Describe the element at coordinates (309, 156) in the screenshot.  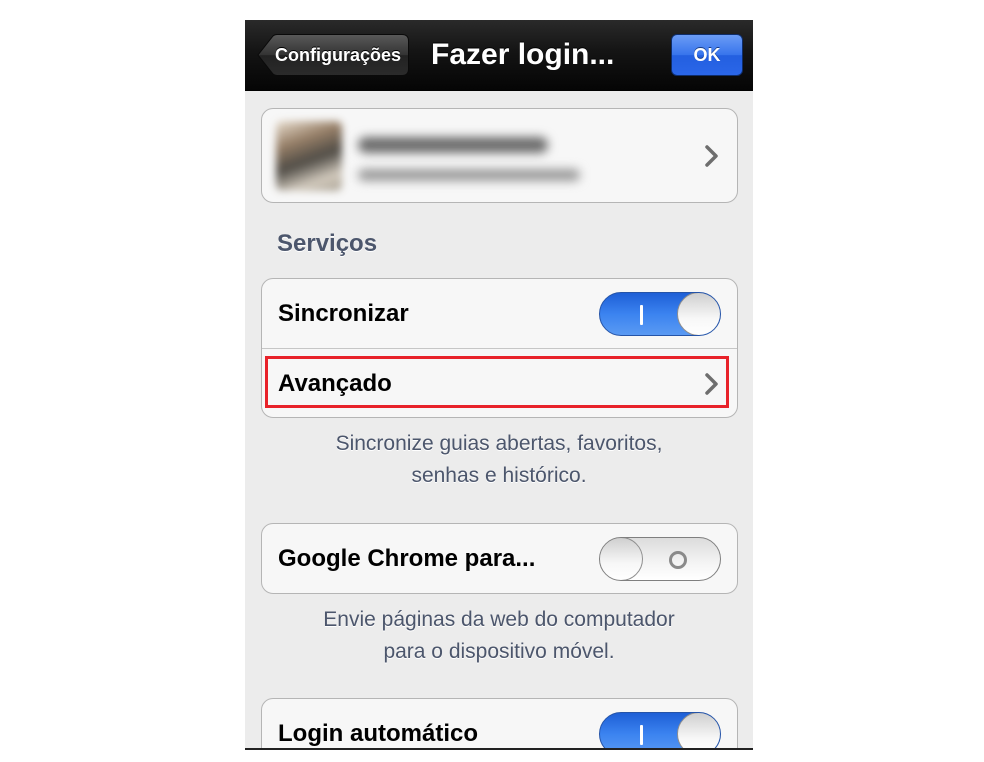
I see `account-avatar` at that location.